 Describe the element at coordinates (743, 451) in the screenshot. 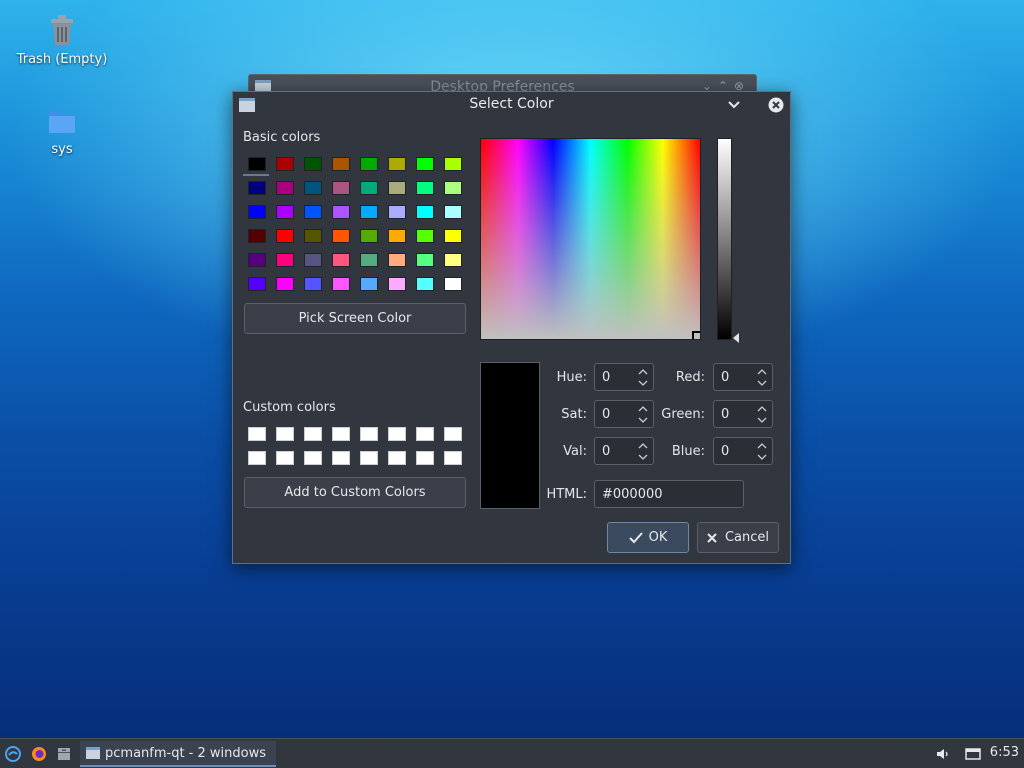

I see `blue-spinbox: 0` at that location.